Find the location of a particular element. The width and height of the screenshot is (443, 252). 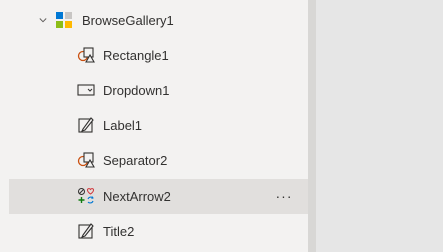

tree-item-dropdown1: Dropdown1 is located at coordinates (158, 90).